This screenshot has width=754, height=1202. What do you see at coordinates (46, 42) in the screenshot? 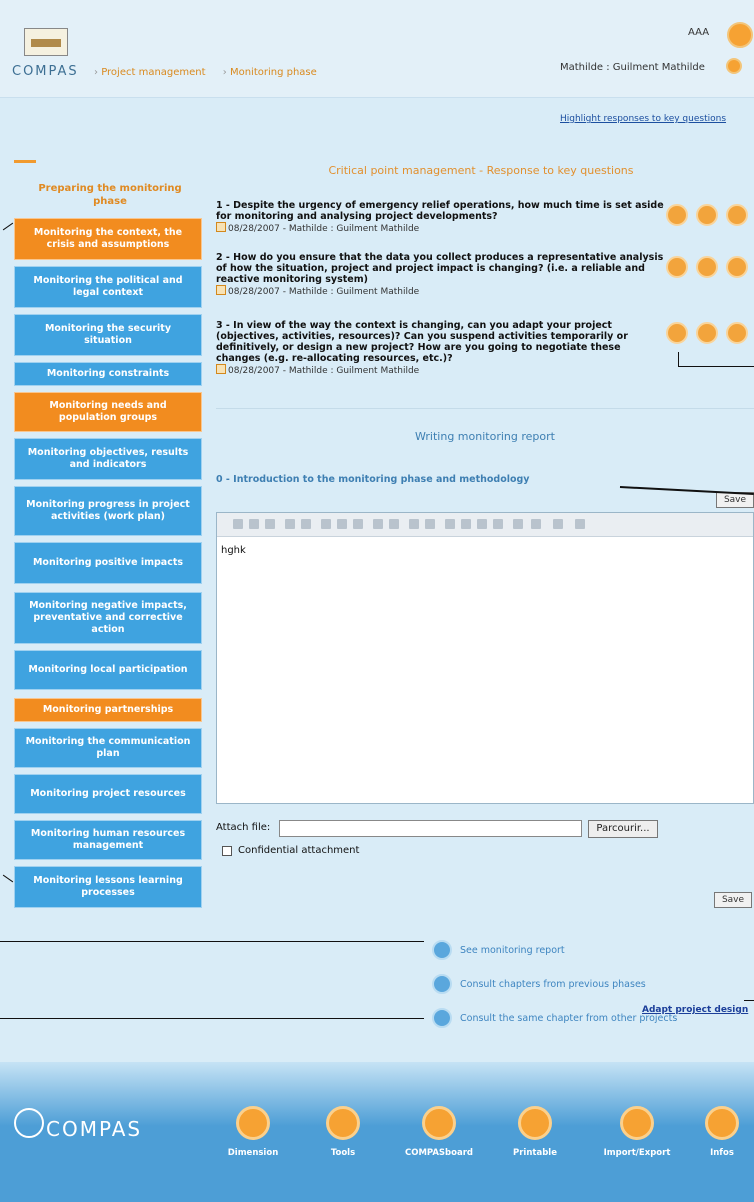
I see `compas-logo-icon` at bounding box center [46, 42].